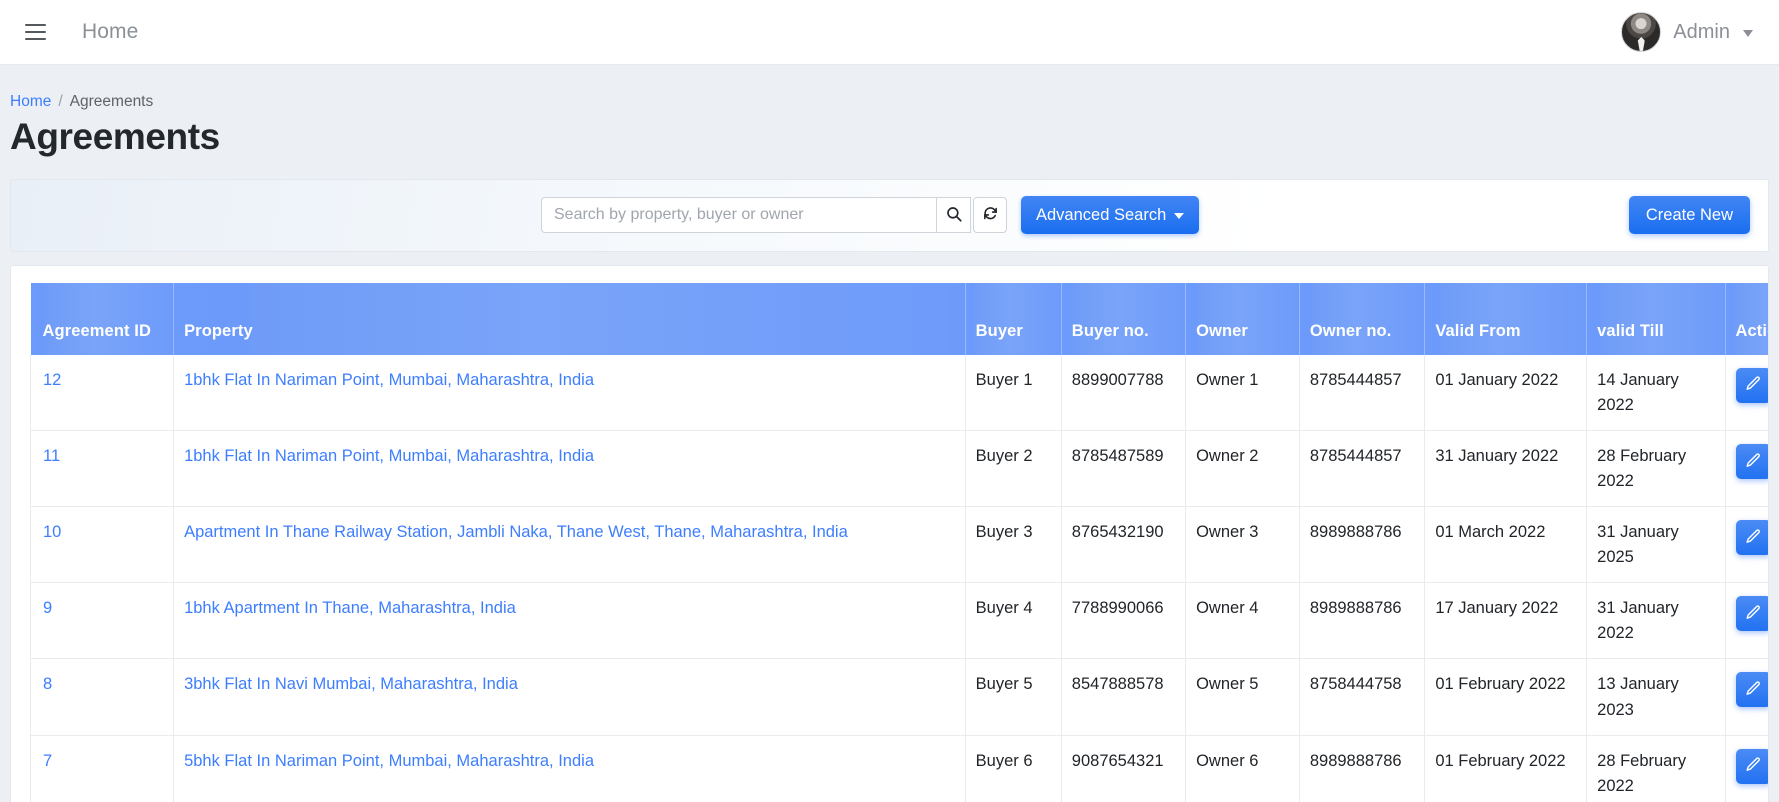 The image size is (1779, 802). What do you see at coordinates (1506, 469) in the screenshot?
I see `cell-valid-from: 31 January 2022` at bounding box center [1506, 469].